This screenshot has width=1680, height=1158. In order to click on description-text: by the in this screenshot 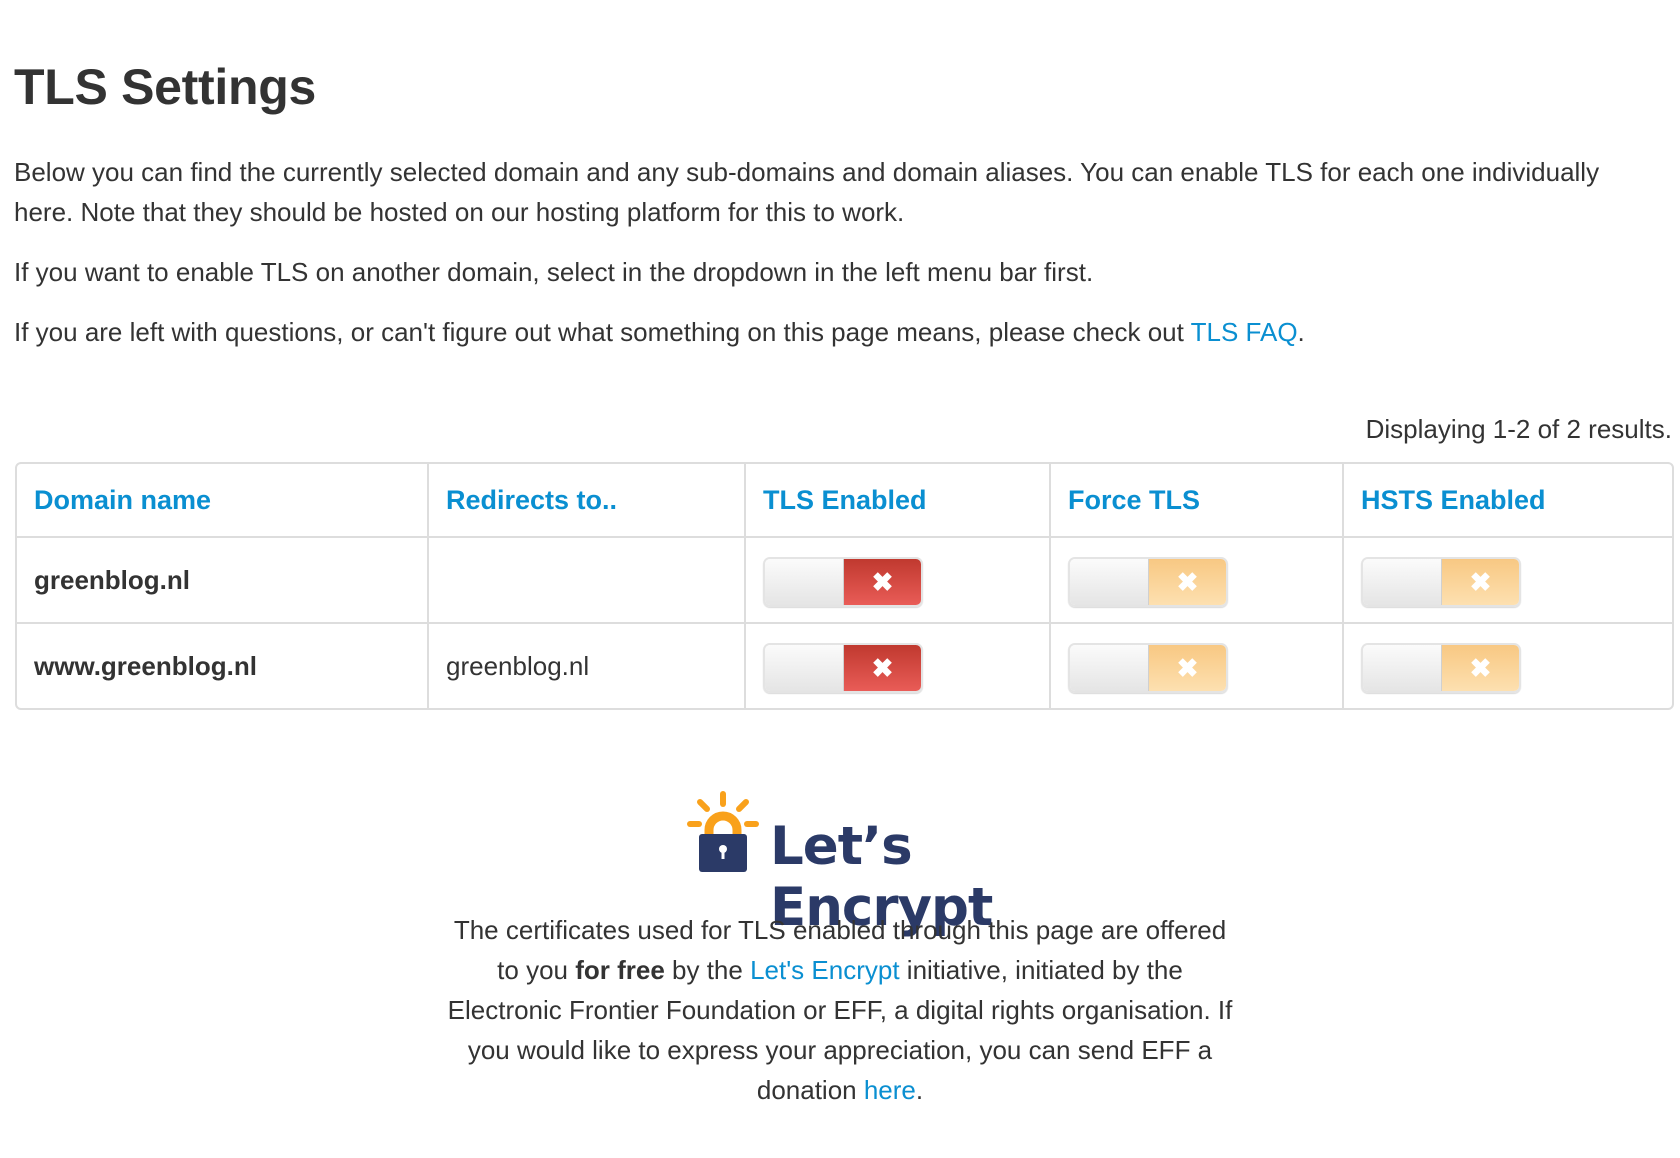, I will do `click(707, 970)`.